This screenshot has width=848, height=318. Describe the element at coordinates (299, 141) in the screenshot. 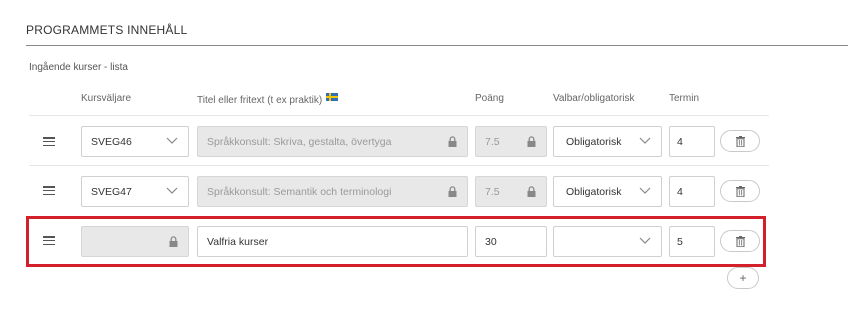

I see `course-title: Språkkonsult: Skriva, gestalta, övertyga` at that location.